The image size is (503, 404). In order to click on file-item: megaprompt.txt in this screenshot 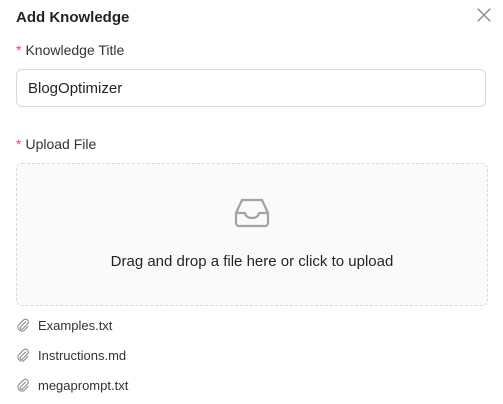, I will do `click(72, 385)`.